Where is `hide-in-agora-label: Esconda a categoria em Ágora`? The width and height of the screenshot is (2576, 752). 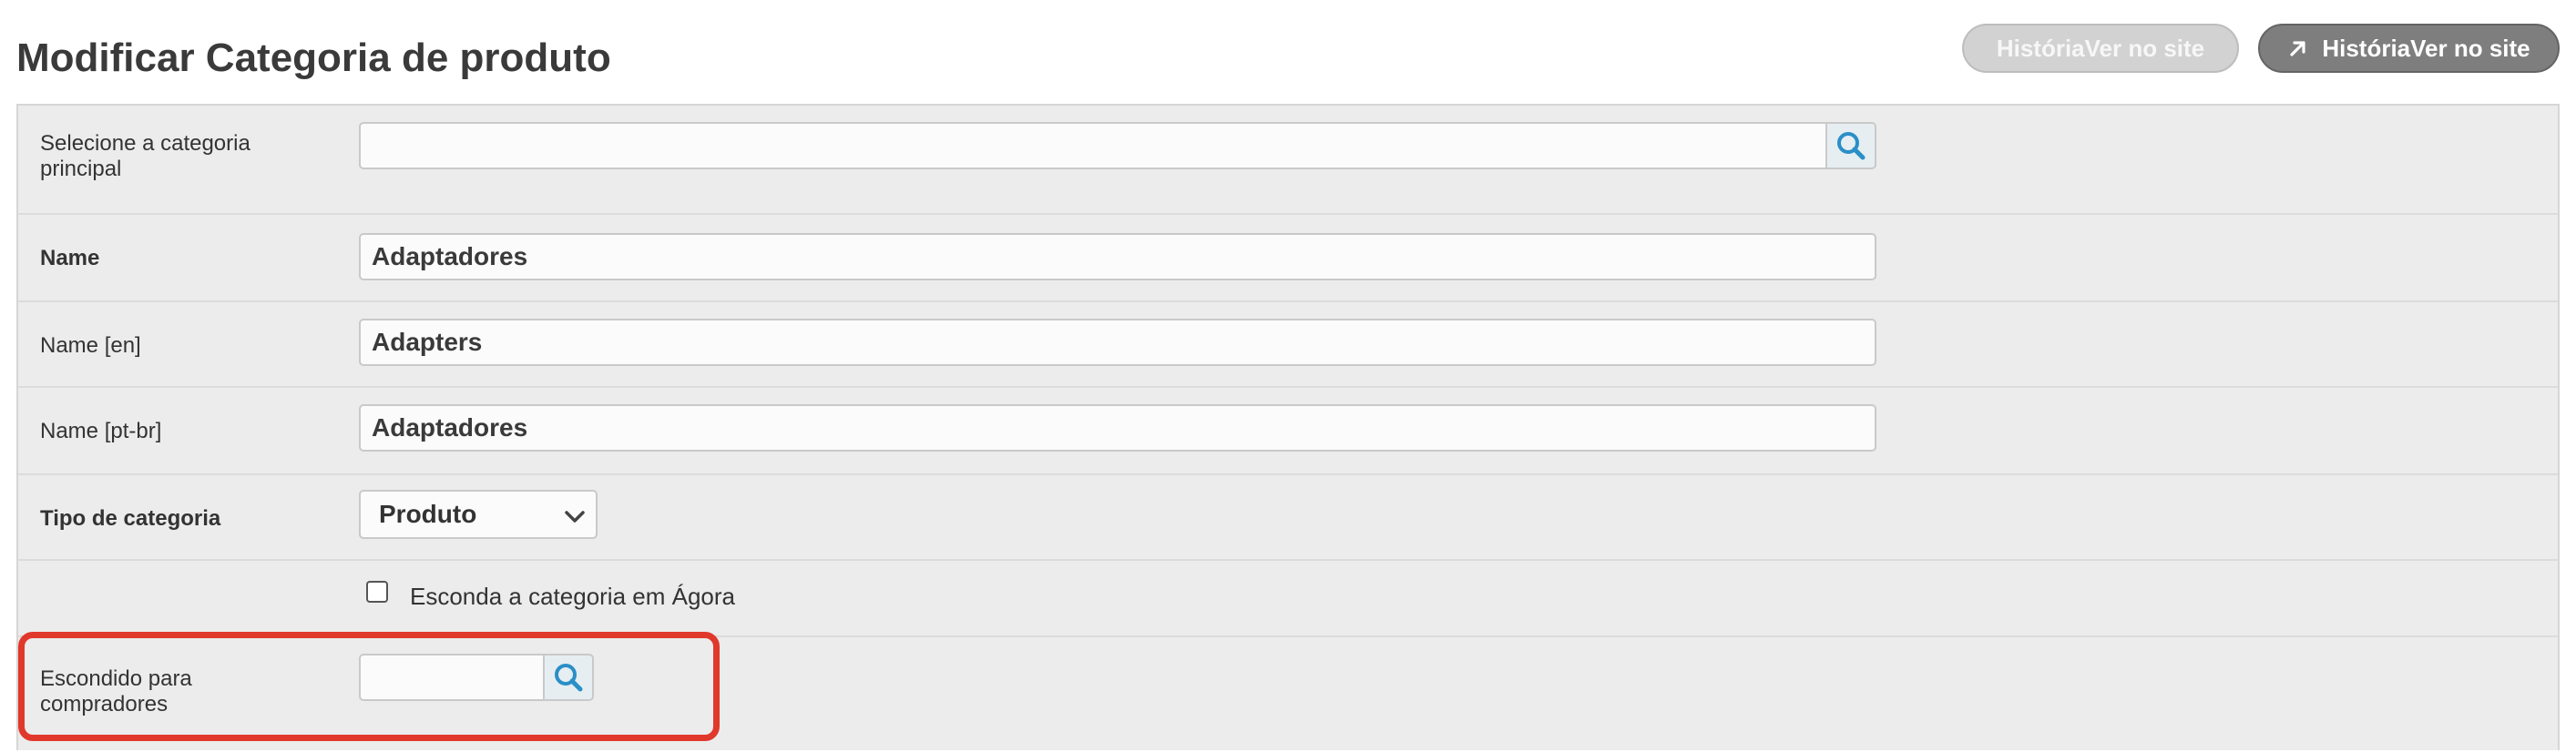 hide-in-agora-label: Esconda a categoria em Ágora is located at coordinates (573, 596).